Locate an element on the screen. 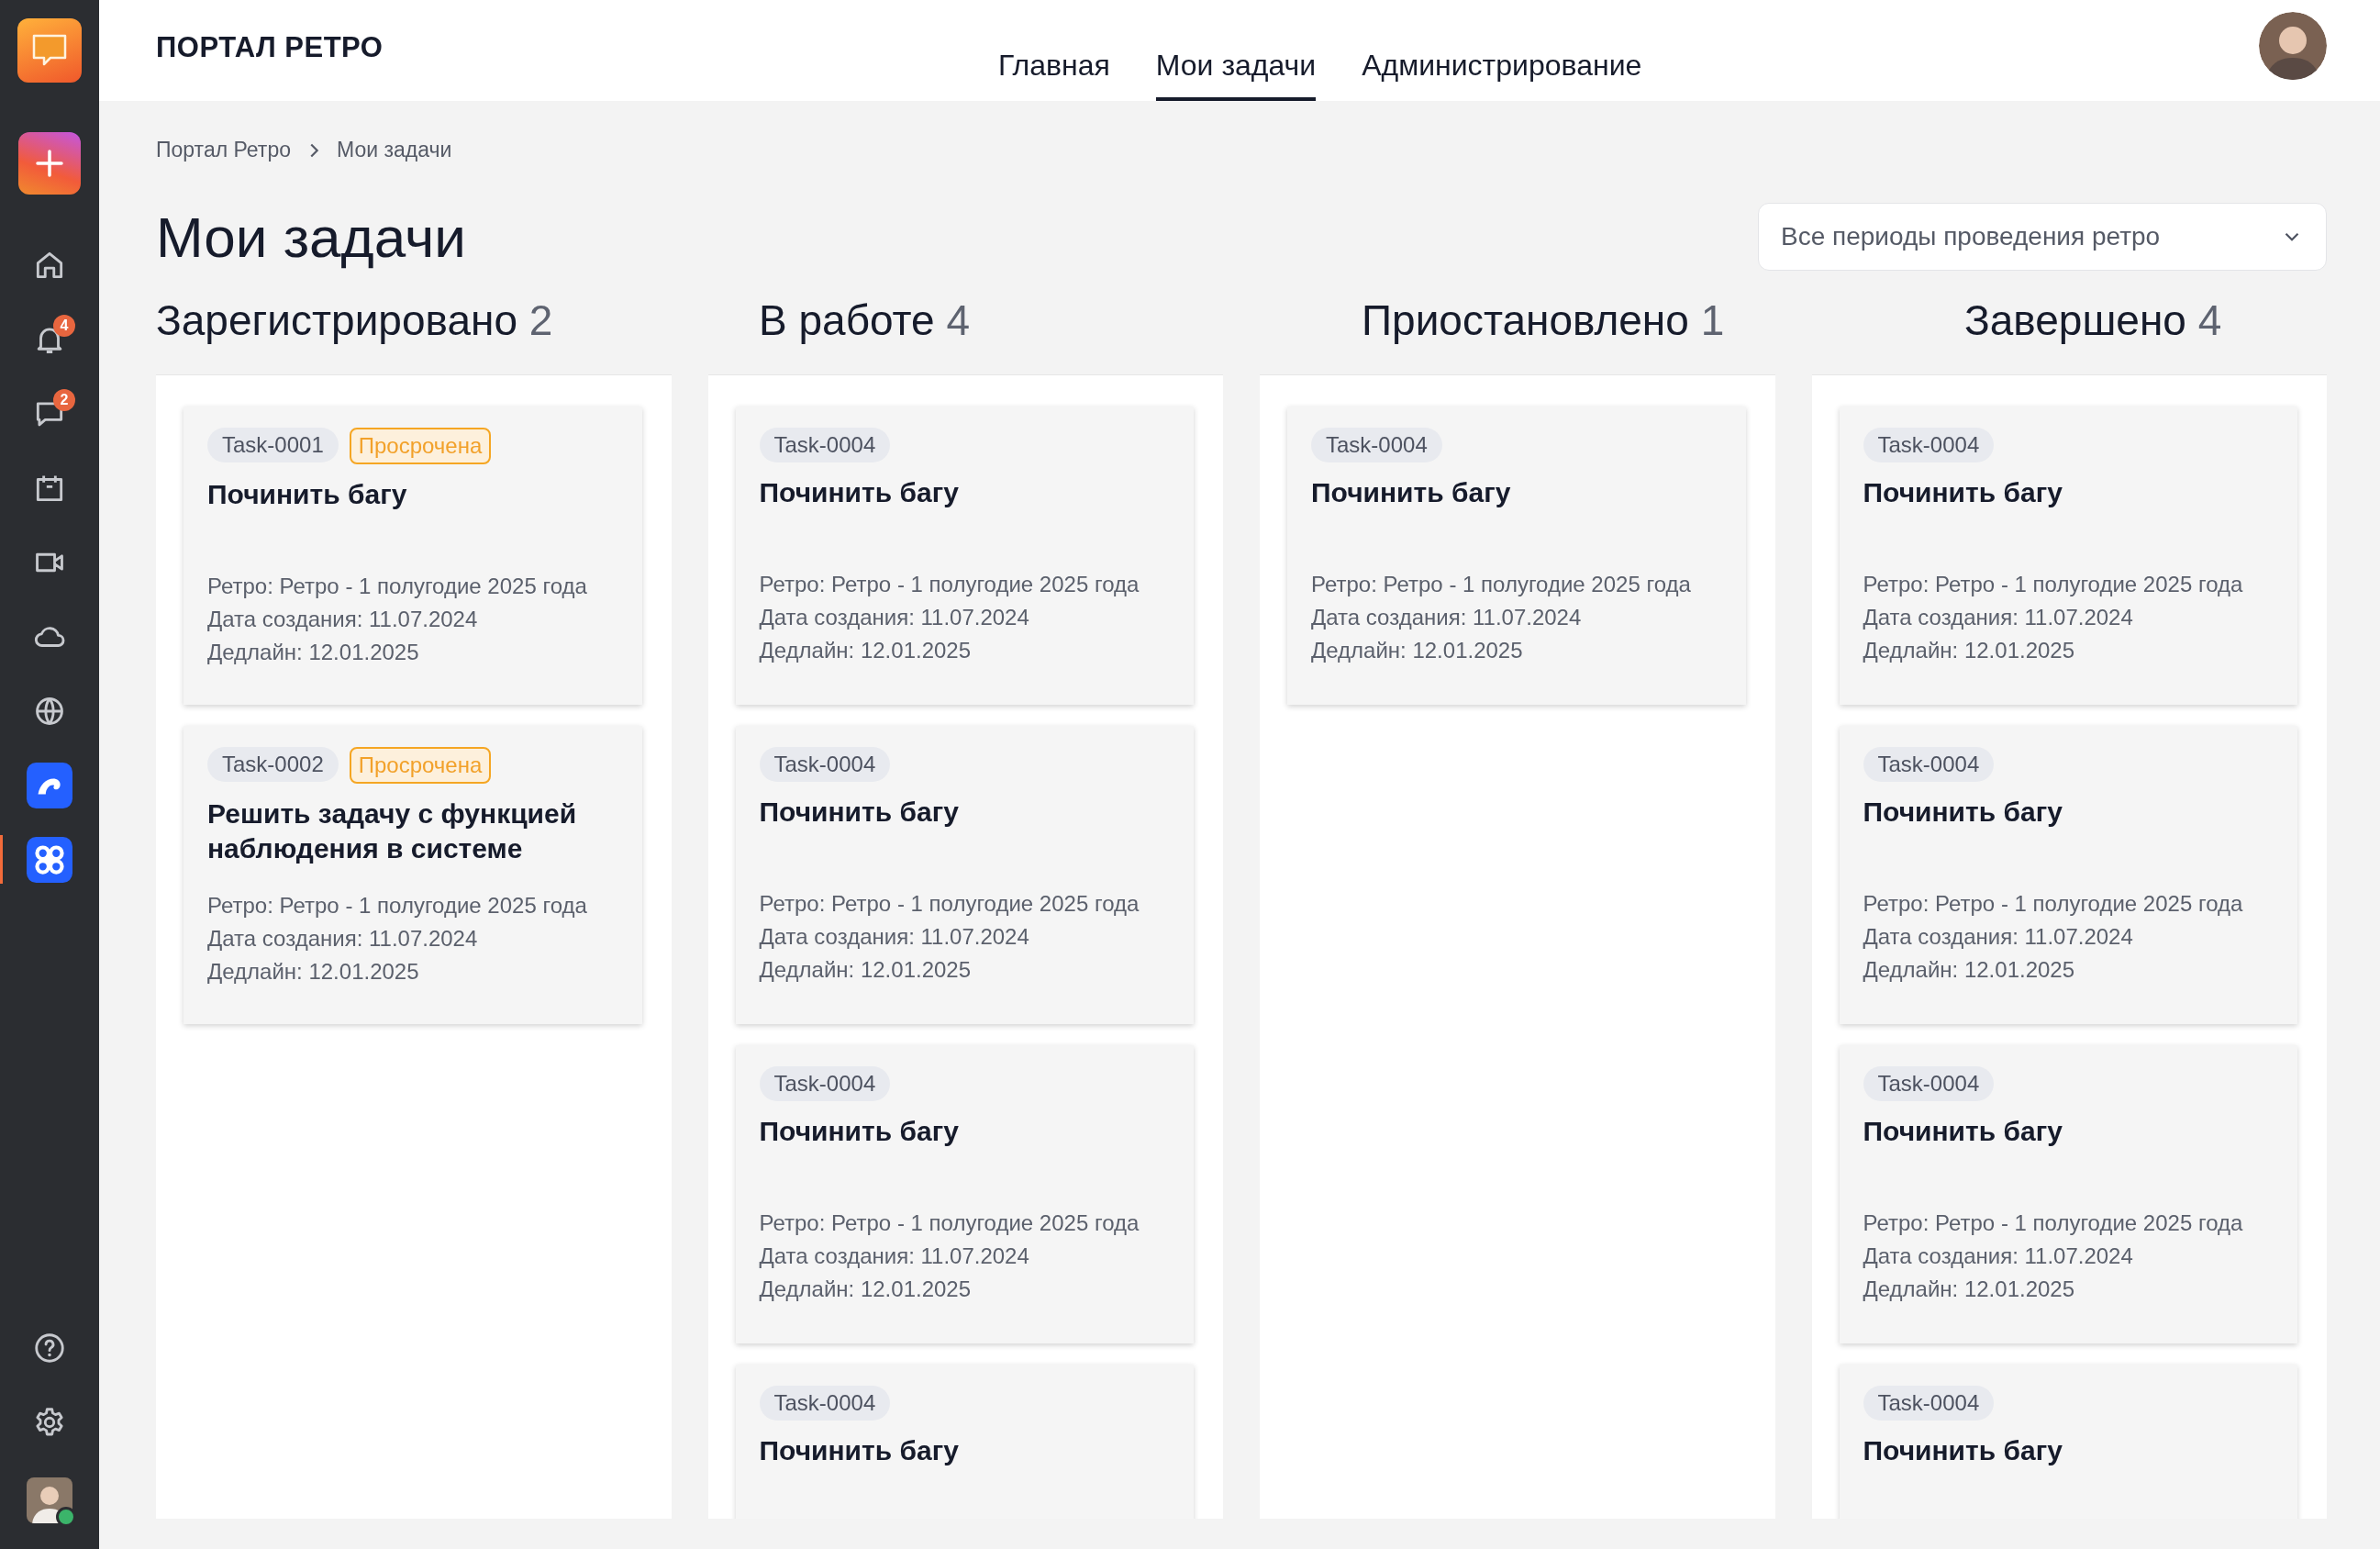  task-id-tag: Task-0002 is located at coordinates (273, 764).